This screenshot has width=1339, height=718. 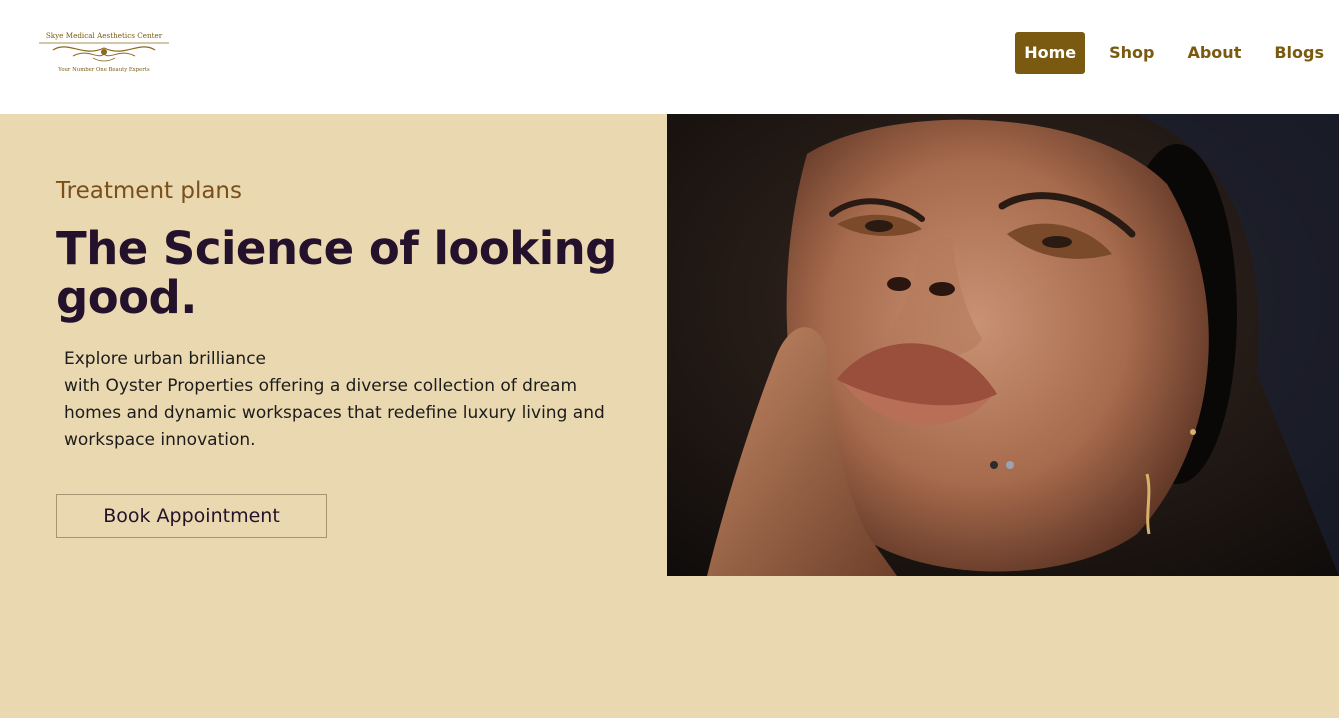 I want to click on hero-eyebrow: Treatment plans, so click(x=149, y=191).